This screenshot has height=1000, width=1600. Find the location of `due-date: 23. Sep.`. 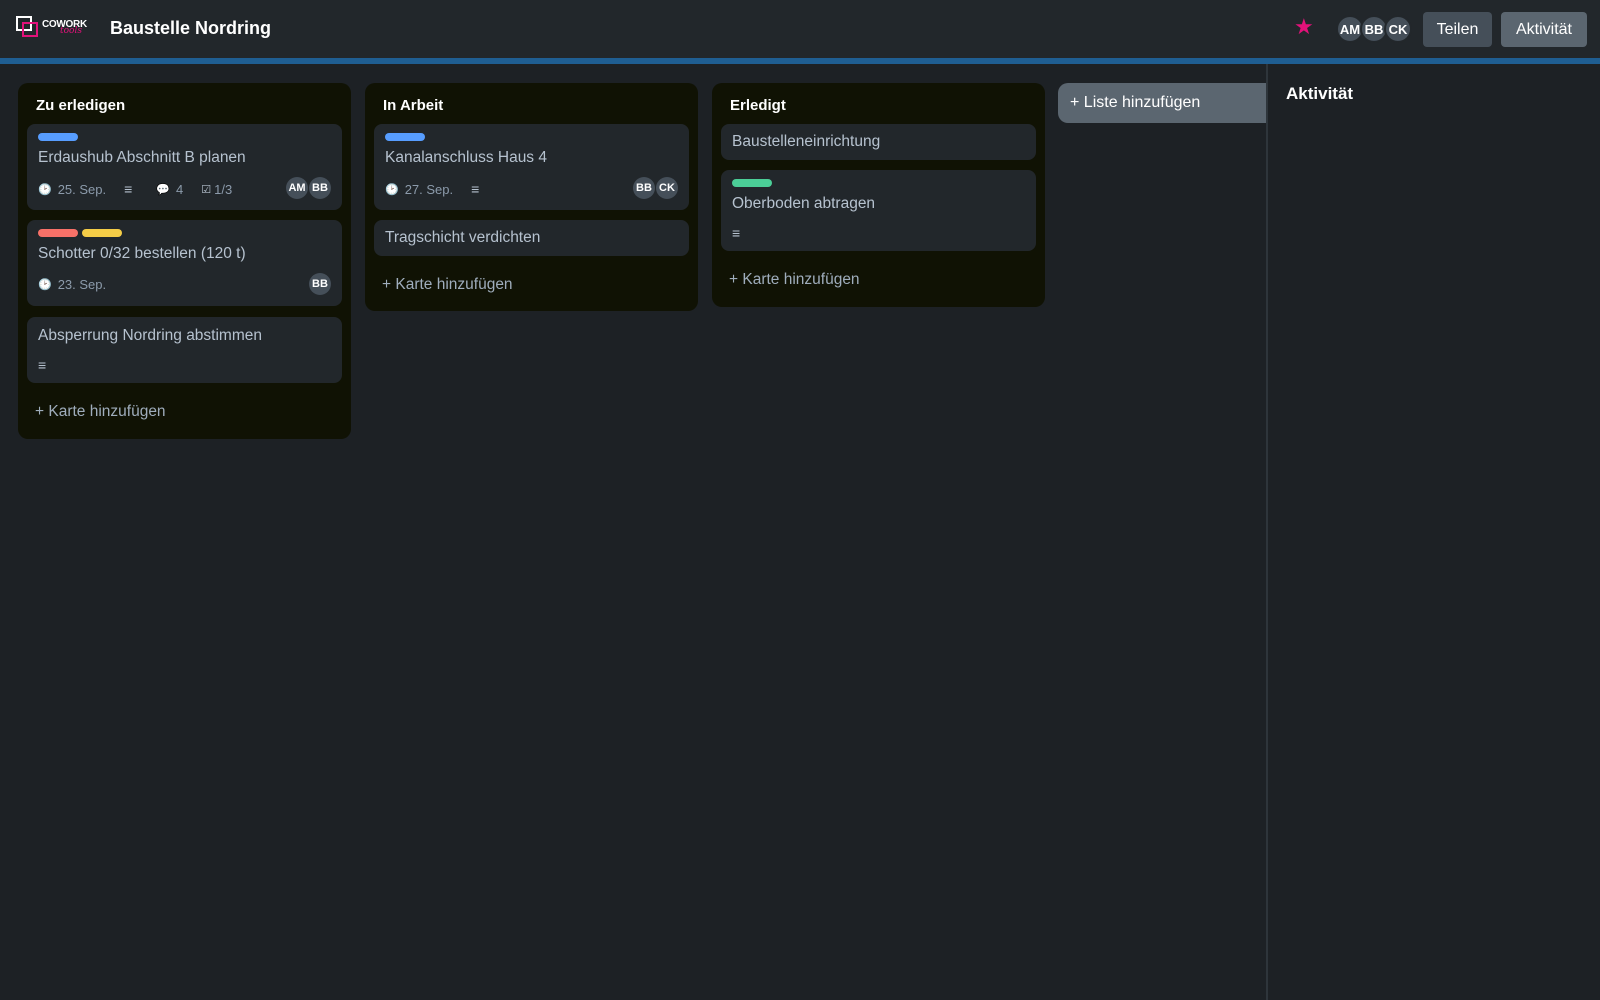

due-date: 23. Sep. is located at coordinates (82, 284).